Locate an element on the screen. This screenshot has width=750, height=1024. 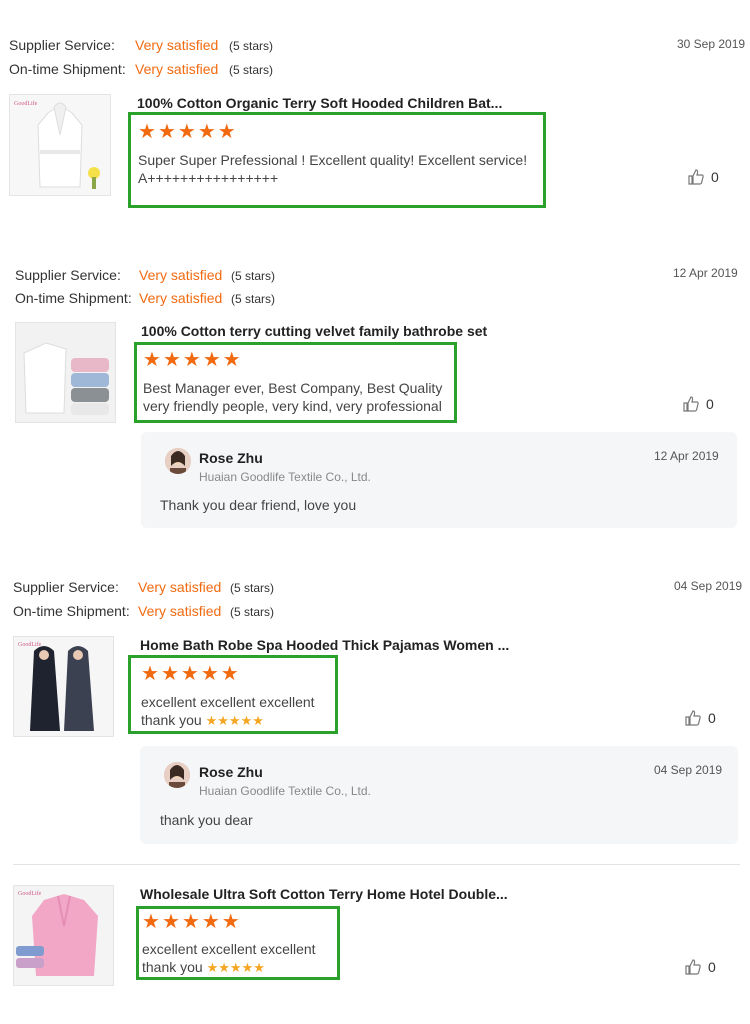
avatar is located at coordinates (177, 775).